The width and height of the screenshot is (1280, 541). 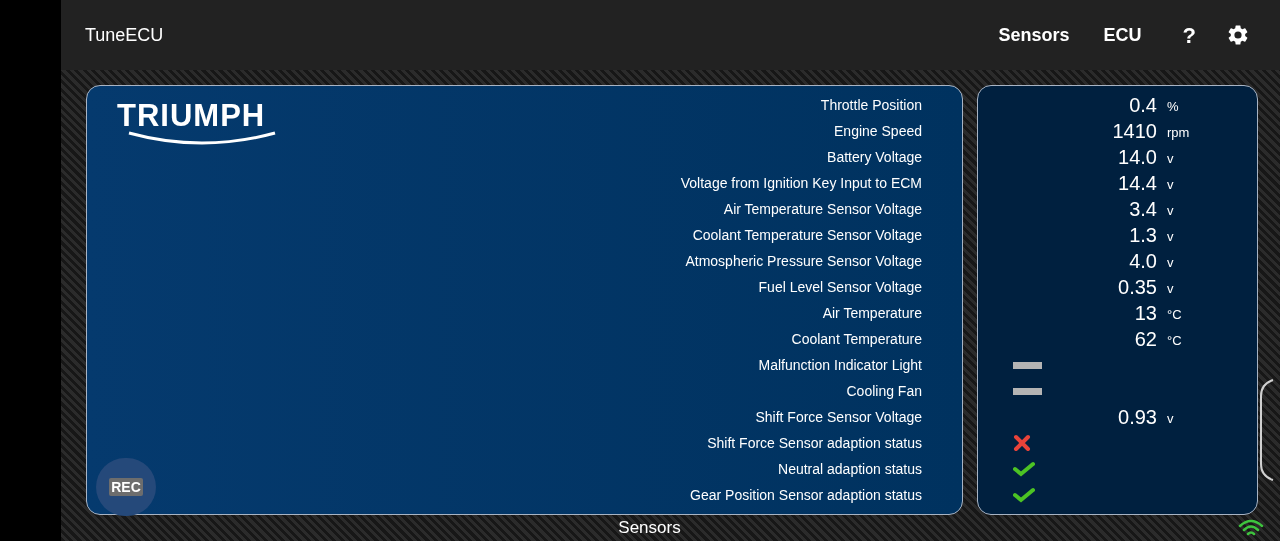 I want to click on sensor-name: Coolant Temperature Sensor Voltage, so click(x=807, y=235).